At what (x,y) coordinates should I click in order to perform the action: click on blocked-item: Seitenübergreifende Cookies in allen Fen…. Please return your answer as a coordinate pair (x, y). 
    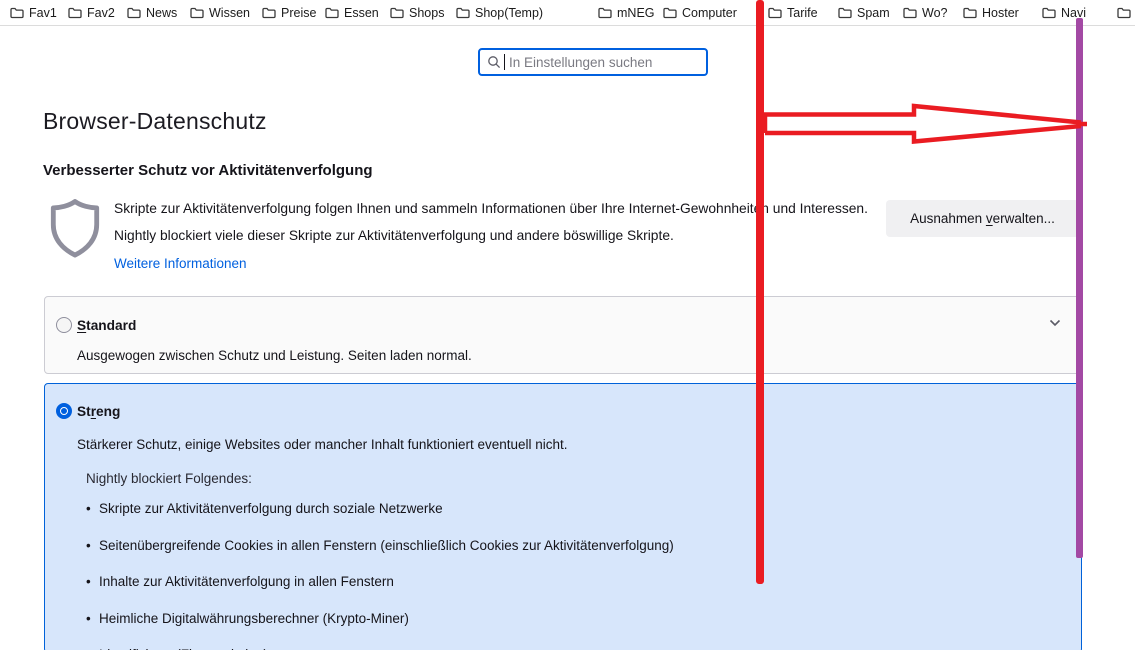
    Looking at the image, I should click on (380, 546).